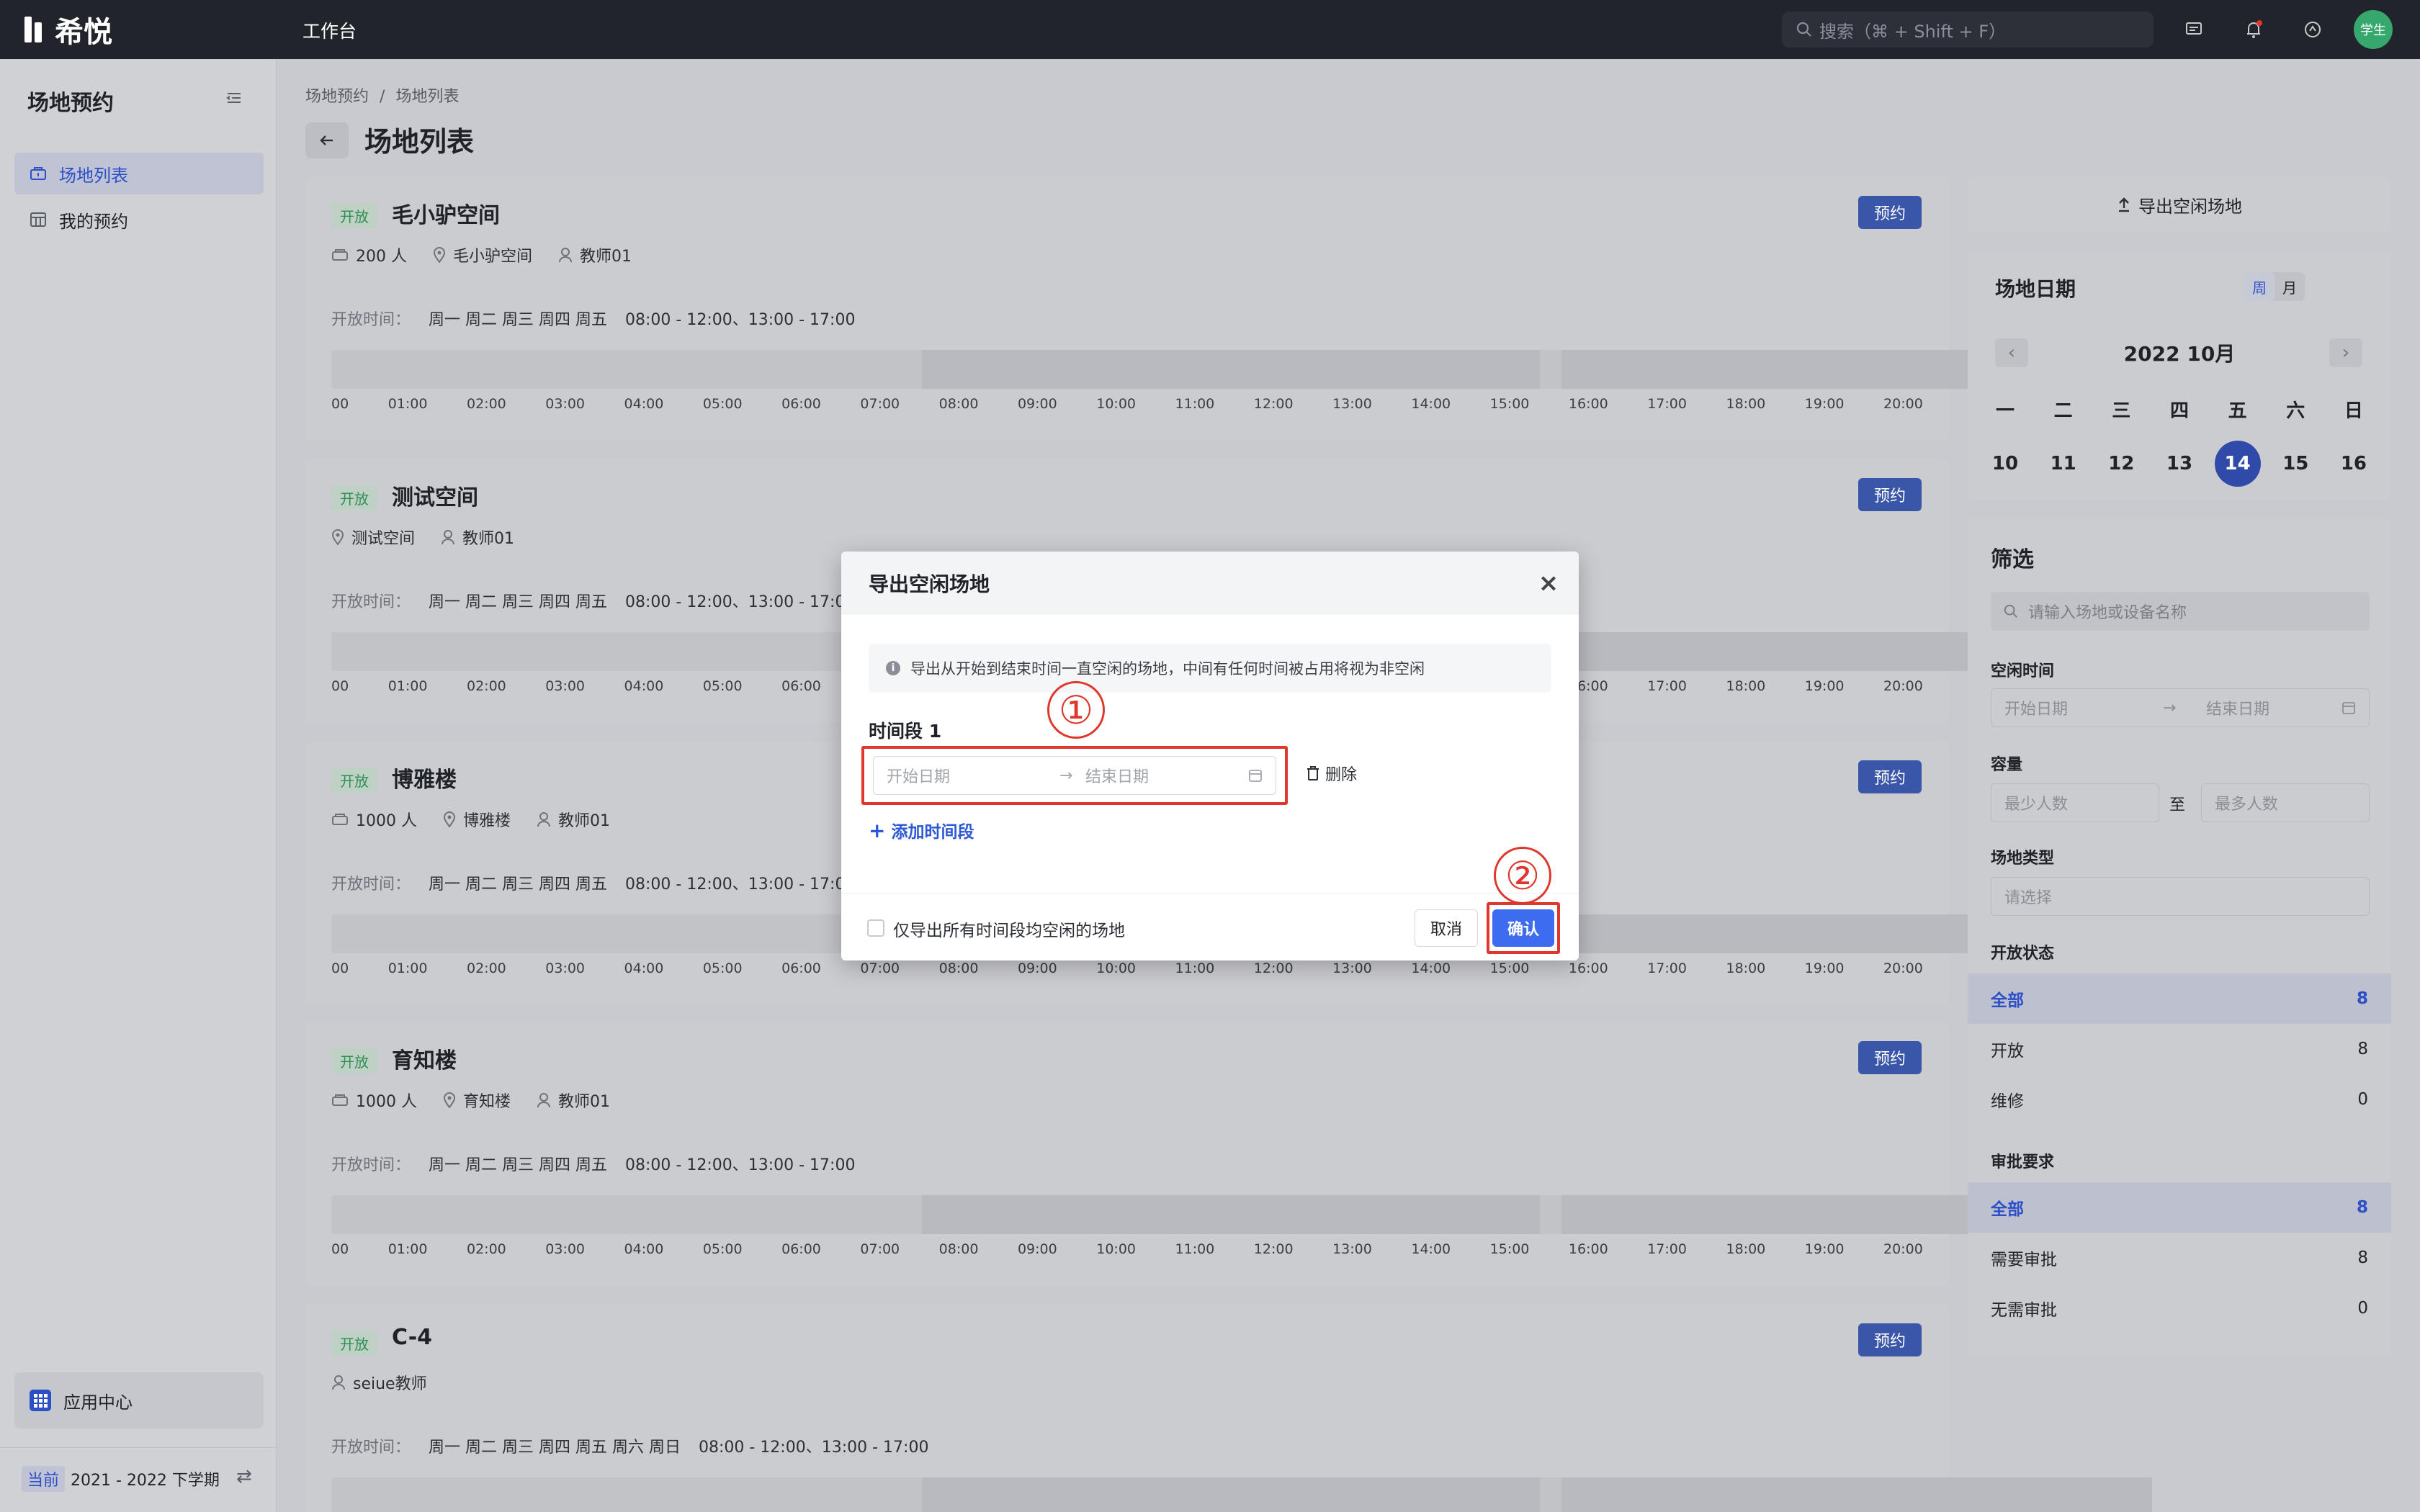 This screenshot has width=2420, height=1512. Describe the element at coordinates (424, 777) in the screenshot. I see `venue-name: 博雅楼` at that location.